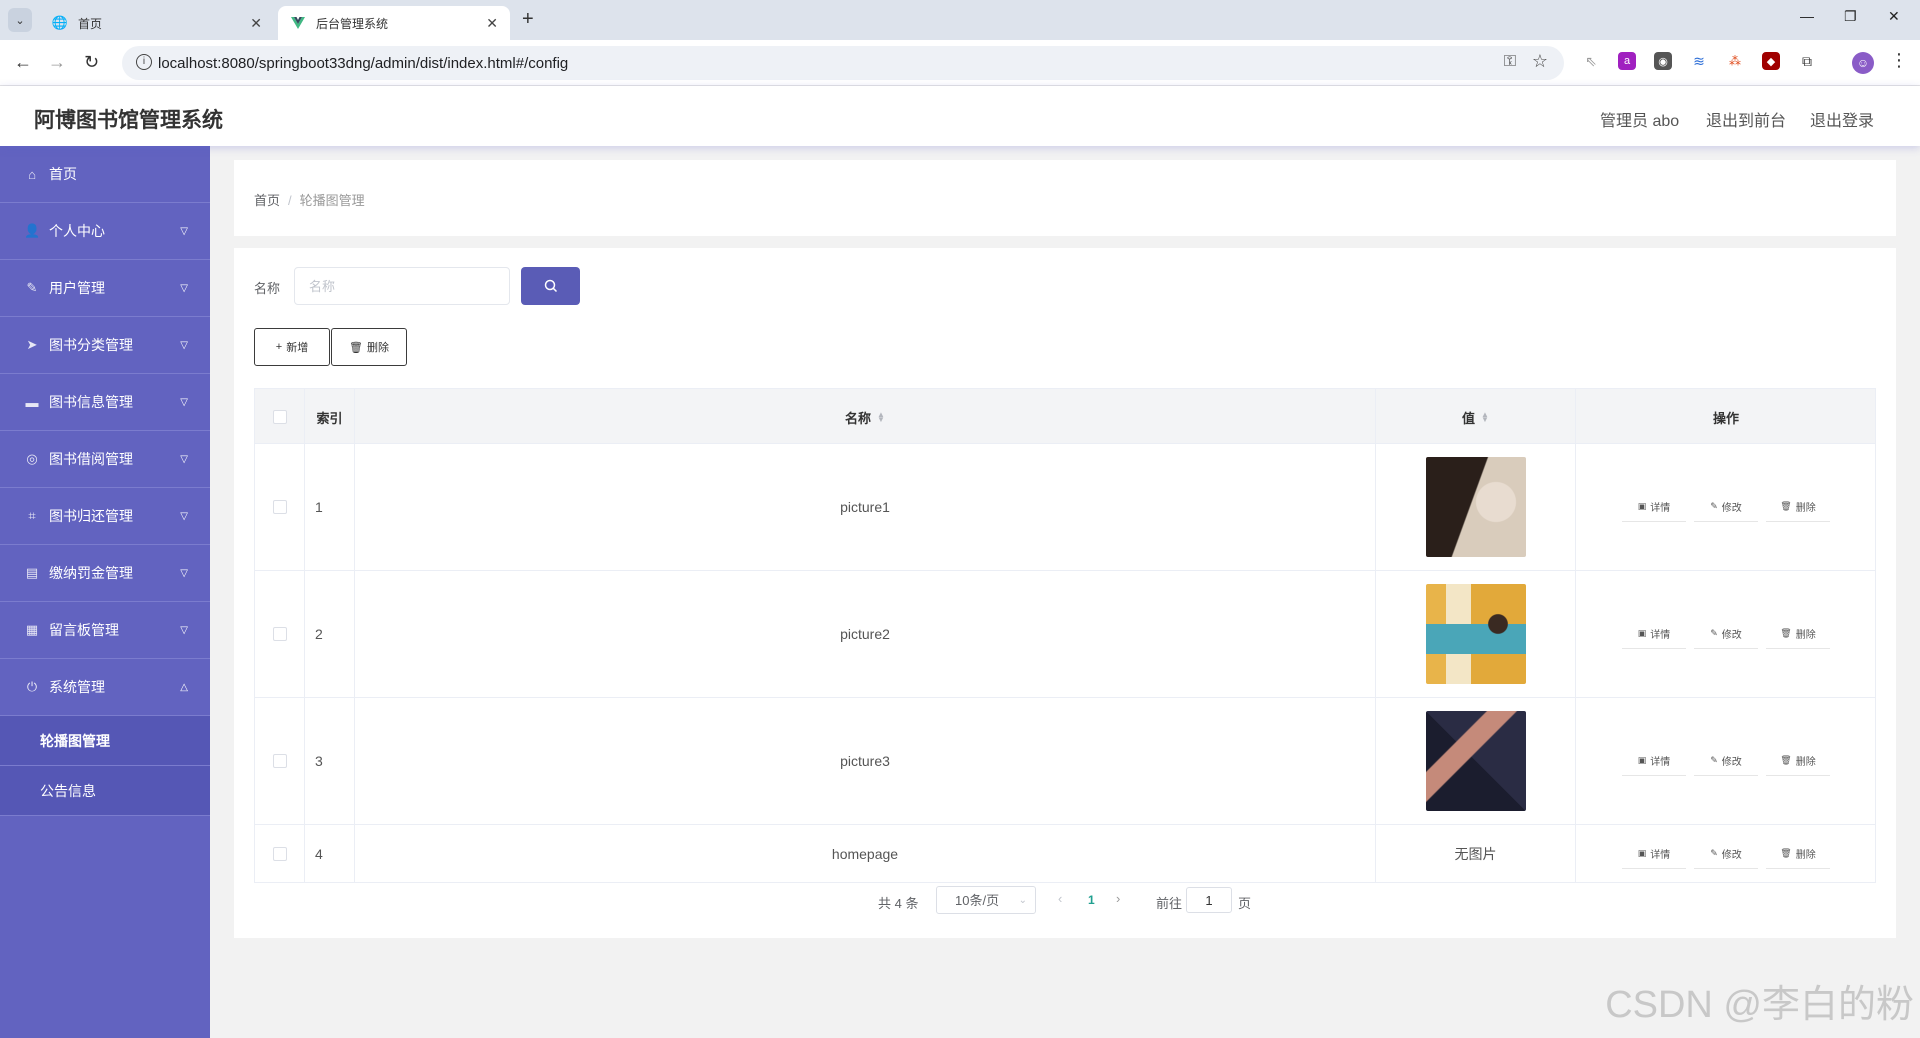 This screenshot has height=1038, width=1920. I want to click on tab-search-icon: ⌄, so click(20, 20).